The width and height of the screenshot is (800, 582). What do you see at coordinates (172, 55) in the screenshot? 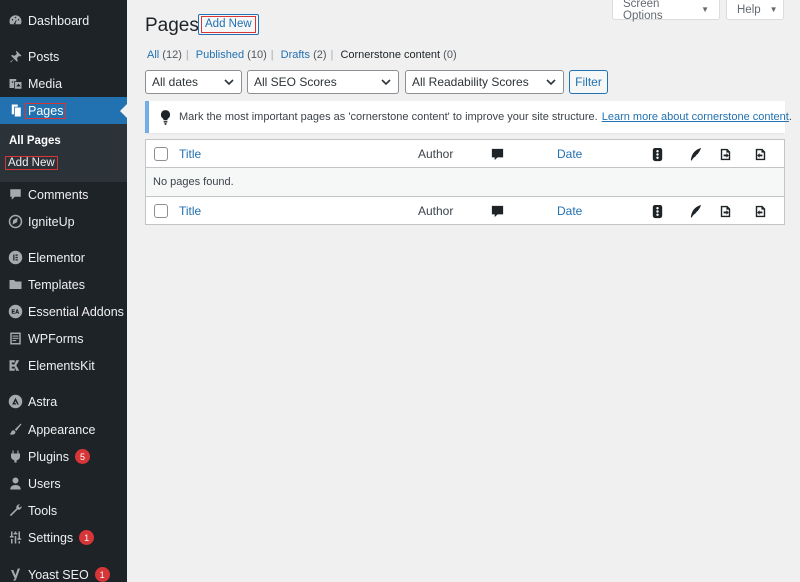
I see `view-all-count: (12)` at bounding box center [172, 55].